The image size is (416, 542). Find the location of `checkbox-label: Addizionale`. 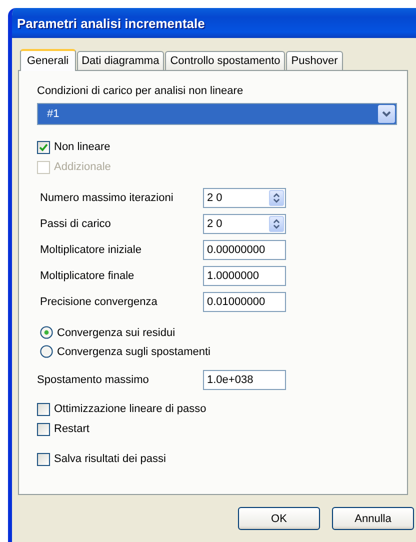

checkbox-label: Addizionale is located at coordinates (82, 167).